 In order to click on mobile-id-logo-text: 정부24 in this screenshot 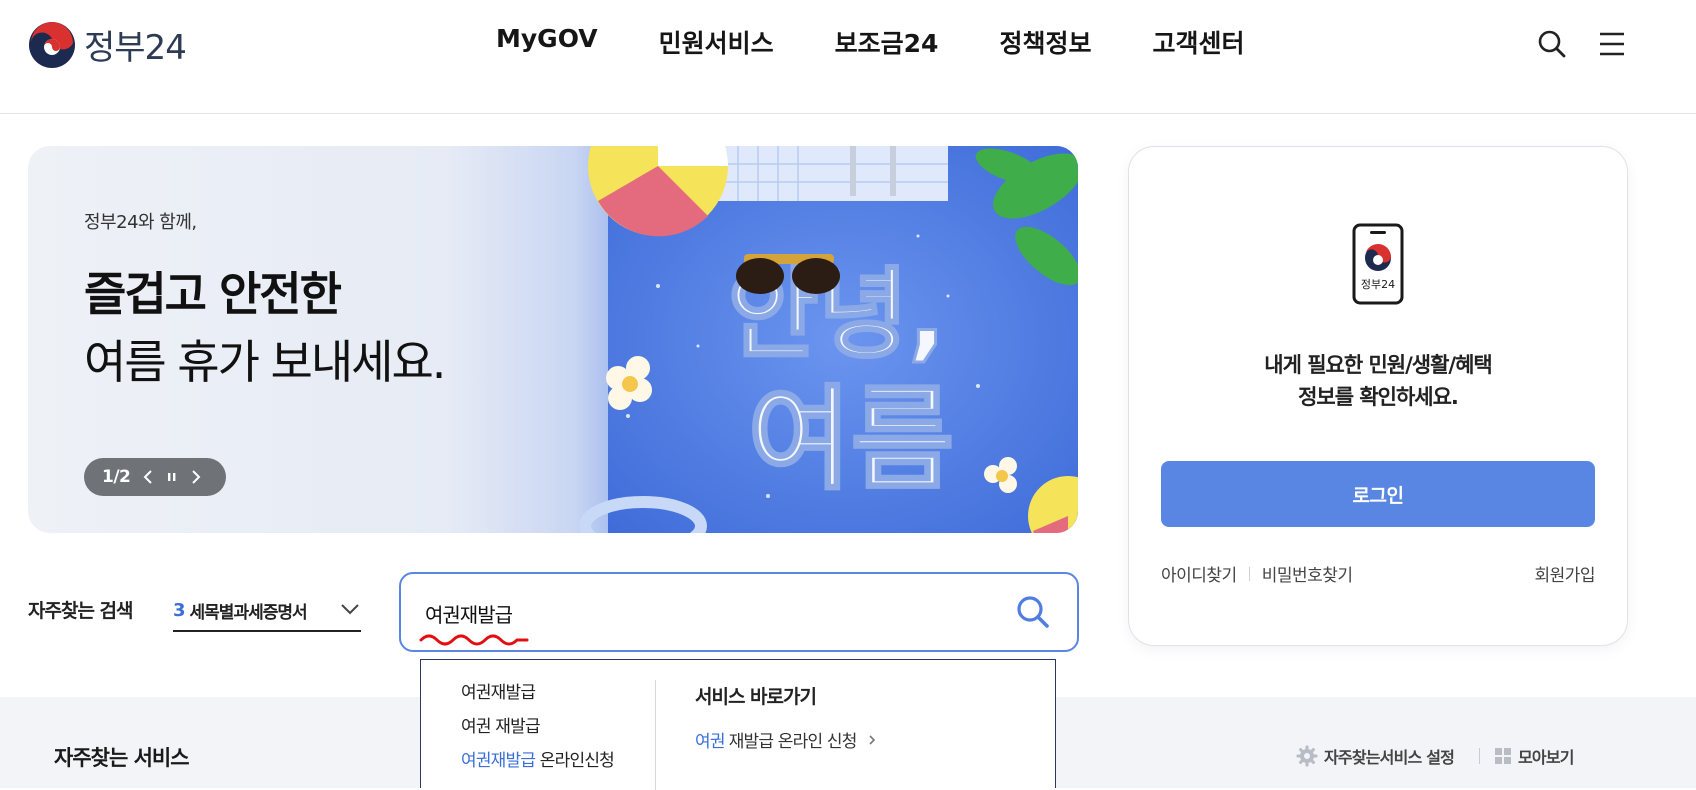, I will do `click(1378, 284)`.